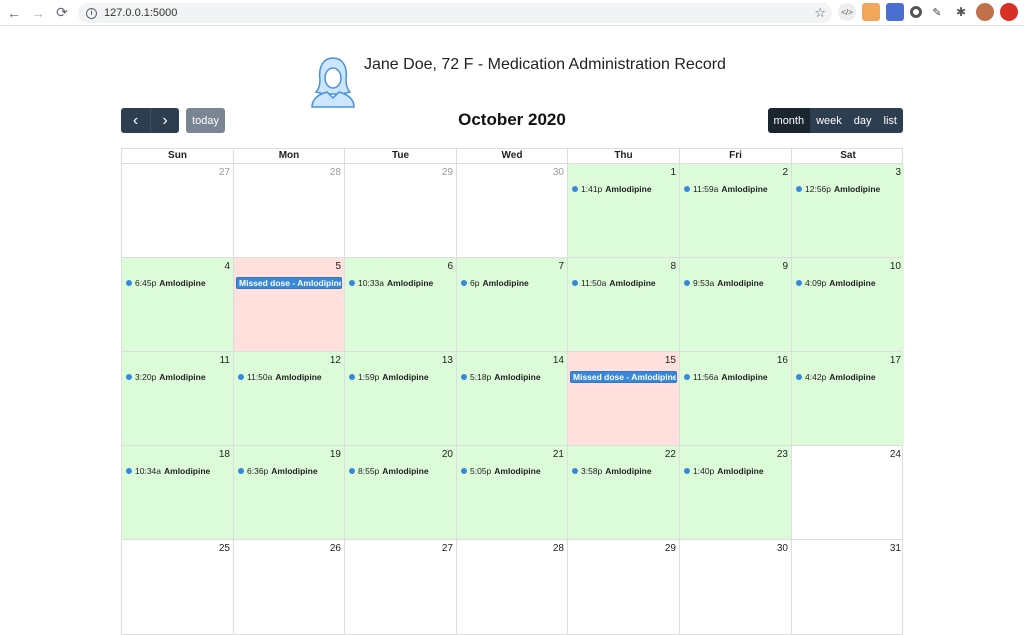 This screenshot has height=635, width=1024. I want to click on info-icon: i, so click(91, 13).